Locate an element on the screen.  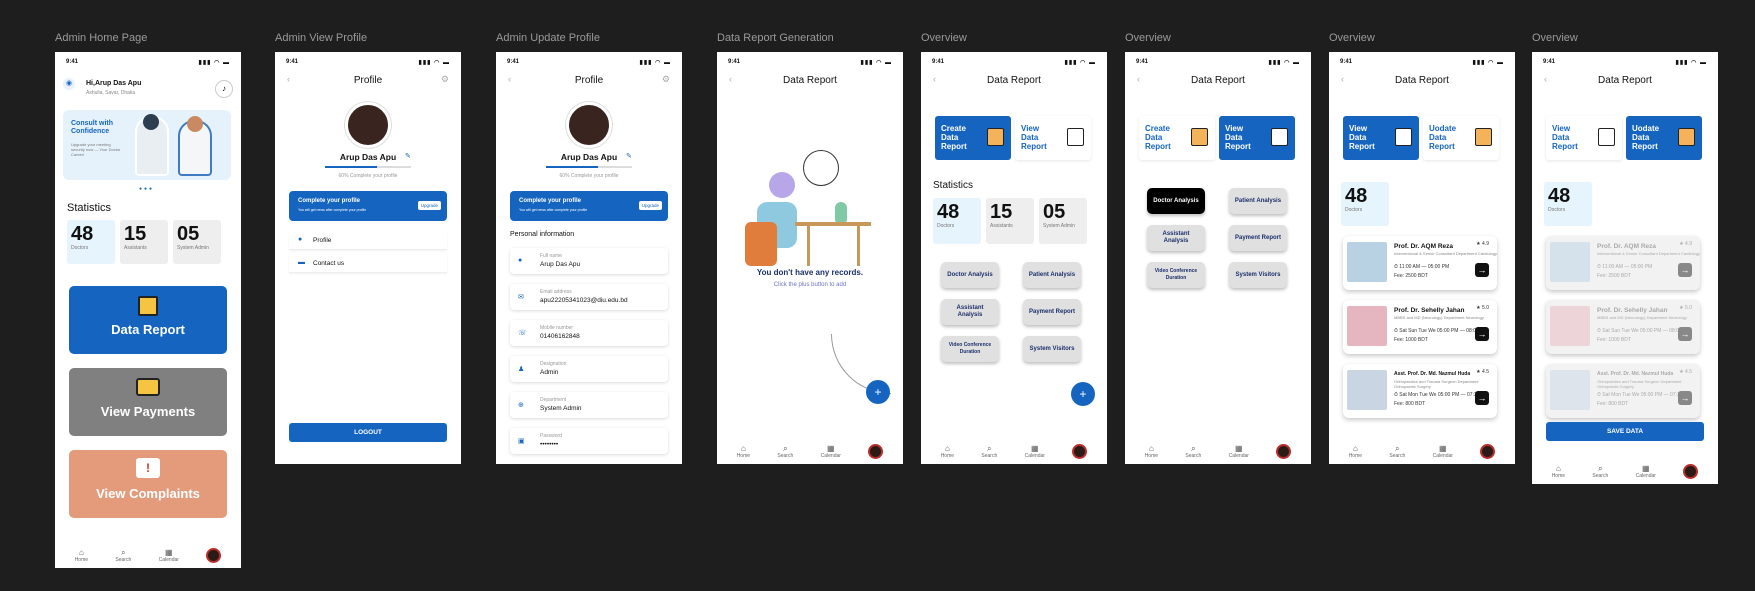
stat-doctors: 48 Doctors is located at coordinates (957, 221).